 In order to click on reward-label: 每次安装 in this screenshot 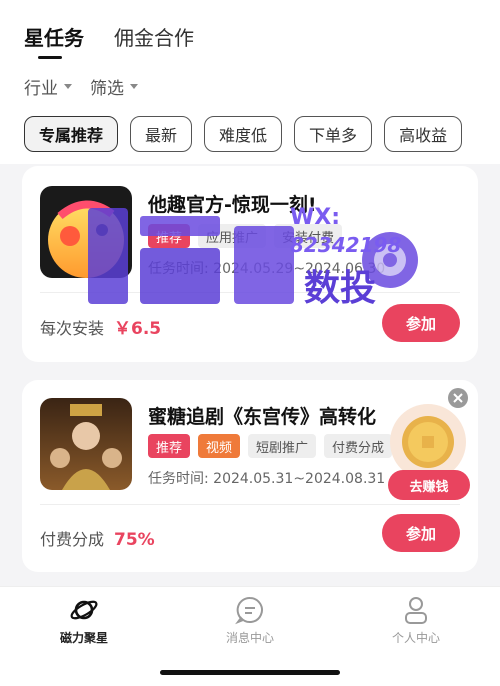, I will do `click(72, 328)`.